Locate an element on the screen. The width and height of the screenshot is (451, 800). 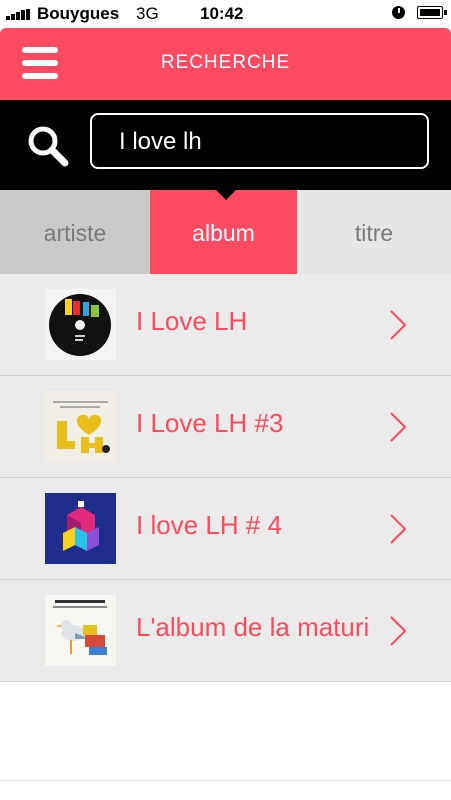
album-title: I love LH # 4 is located at coordinates (209, 525).